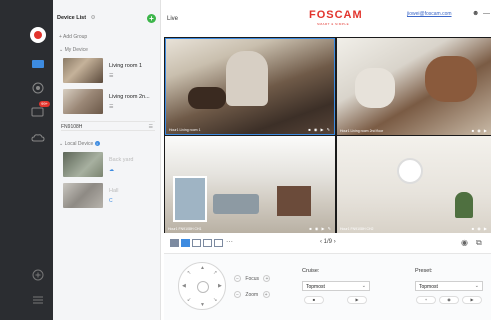  Describe the element at coordinates (185, 130) in the screenshot. I see `camera-caption: Hour1 Living room 1` at that location.